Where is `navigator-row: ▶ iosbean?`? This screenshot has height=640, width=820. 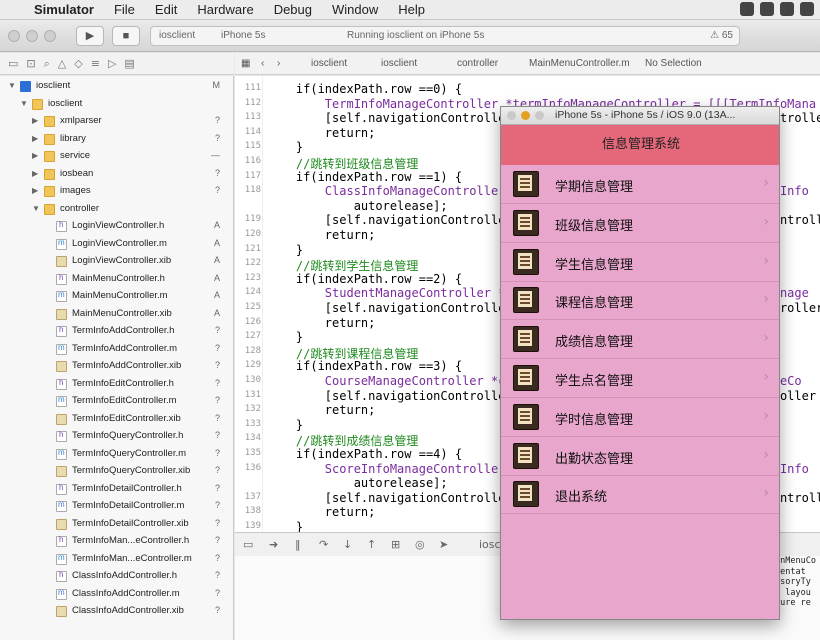
navigator-row: ▶ iosbean? is located at coordinates (116, 175).